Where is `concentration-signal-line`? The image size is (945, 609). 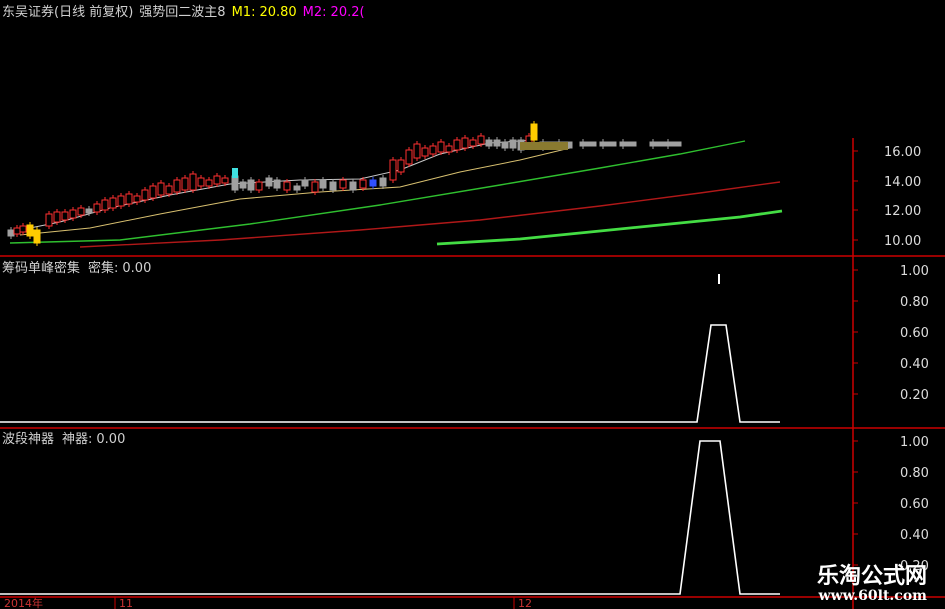 concentration-signal-line is located at coordinates (390, 373).